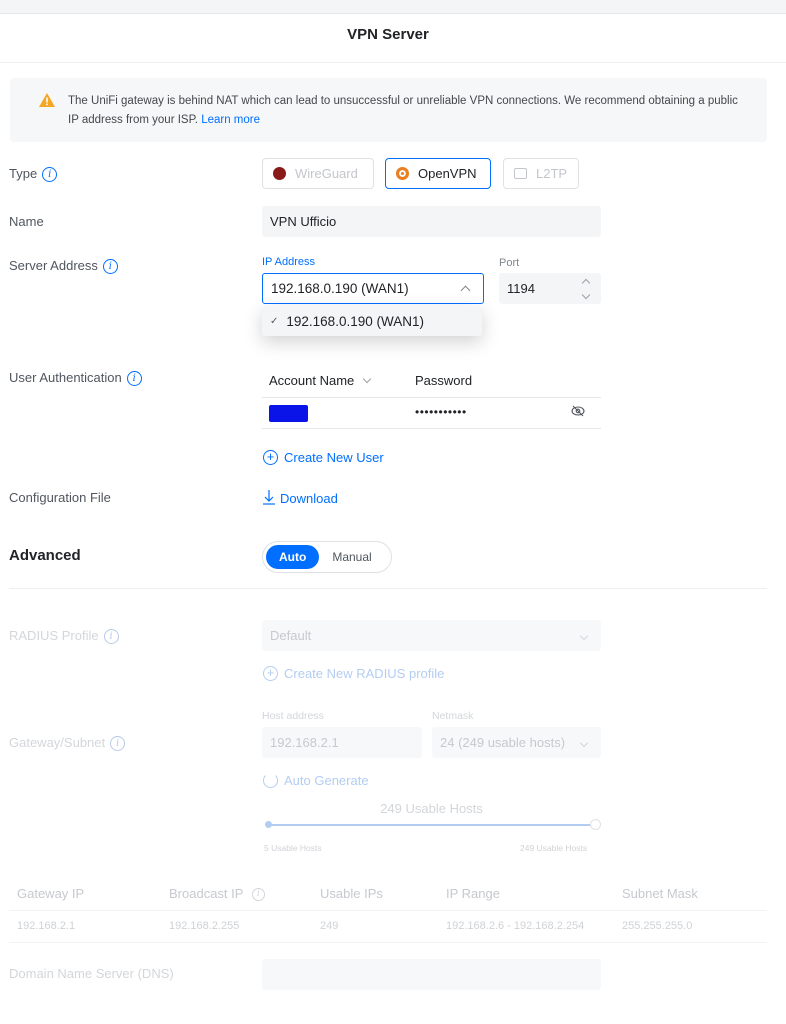 Image resolution: width=786 pixels, height=1024 pixels. I want to click on warning-icon, so click(47, 101).